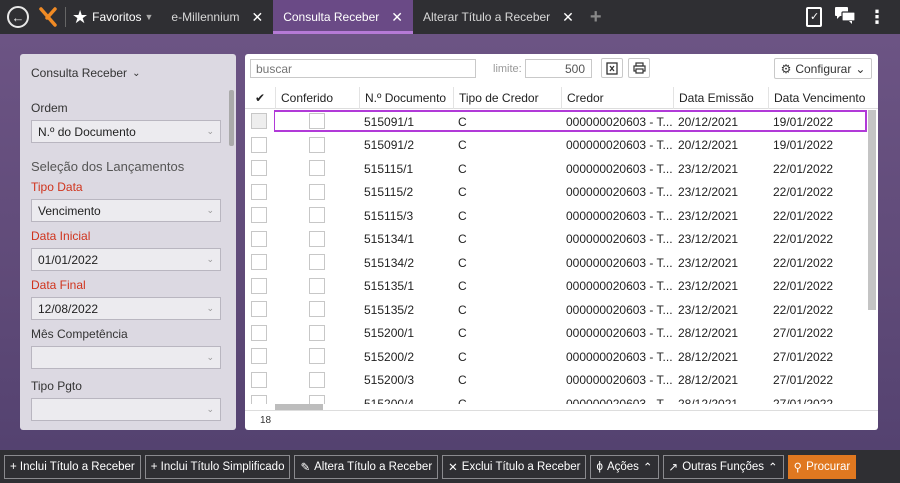 The height and width of the screenshot is (483, 900). I want to click on data-inicial-label: Data Inicial, so click(61, 236).